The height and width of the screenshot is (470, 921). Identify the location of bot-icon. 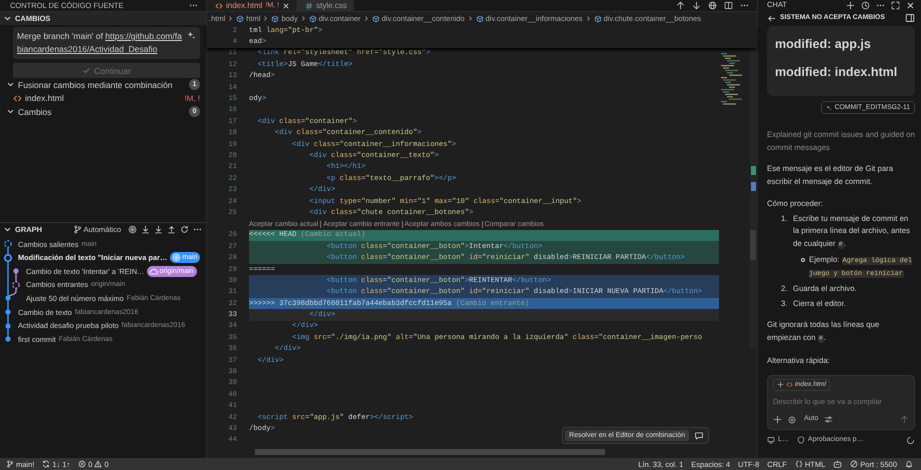
(837, 464).